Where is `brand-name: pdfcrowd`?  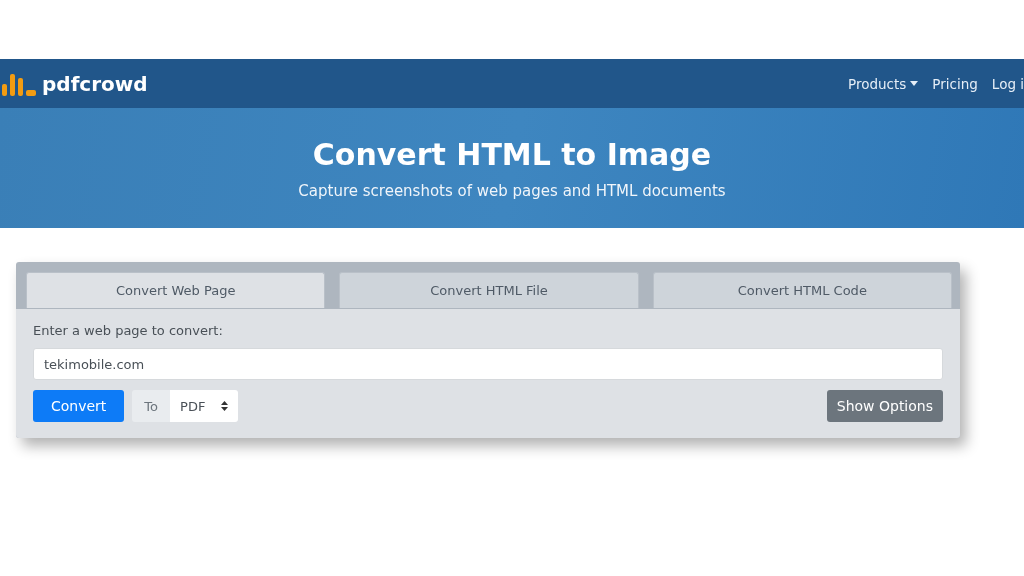 brand-name: pdfcrowd is located at coordinates (95, 83).